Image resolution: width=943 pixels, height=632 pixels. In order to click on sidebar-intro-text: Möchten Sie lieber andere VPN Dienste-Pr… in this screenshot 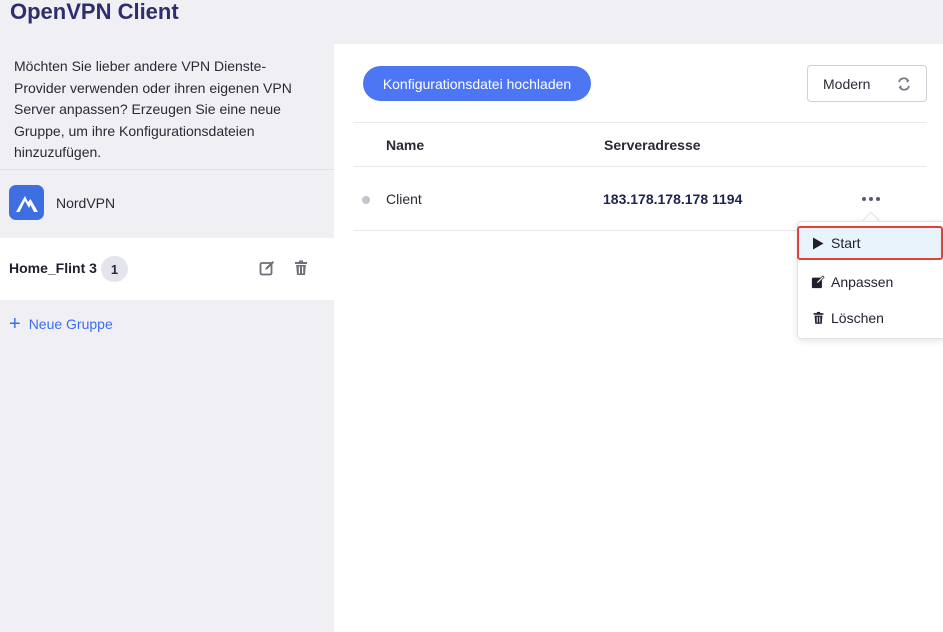, I will do `click(153, 109)`.